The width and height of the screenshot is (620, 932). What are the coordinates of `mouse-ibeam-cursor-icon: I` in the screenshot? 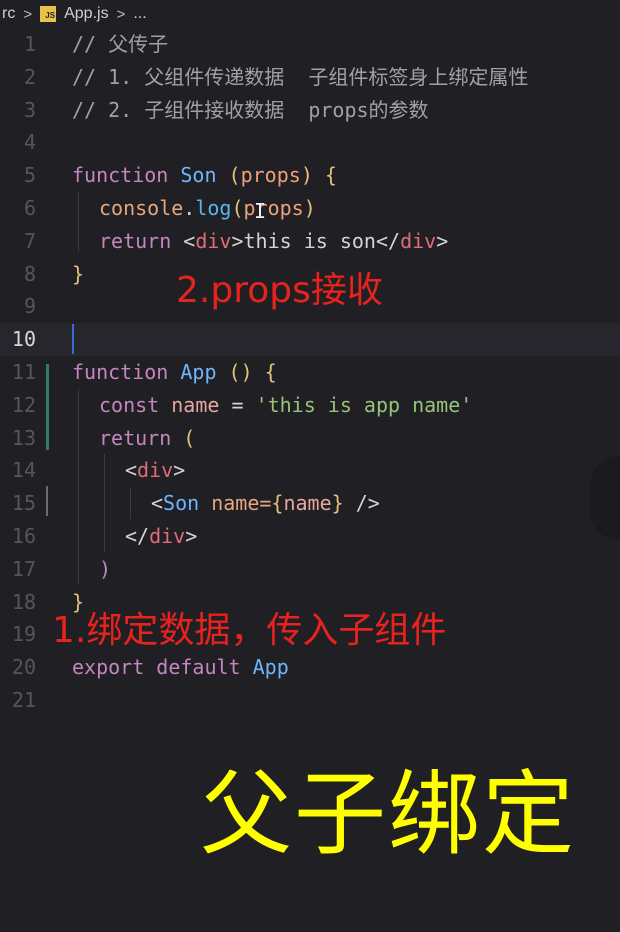 It's located at (260, 211).